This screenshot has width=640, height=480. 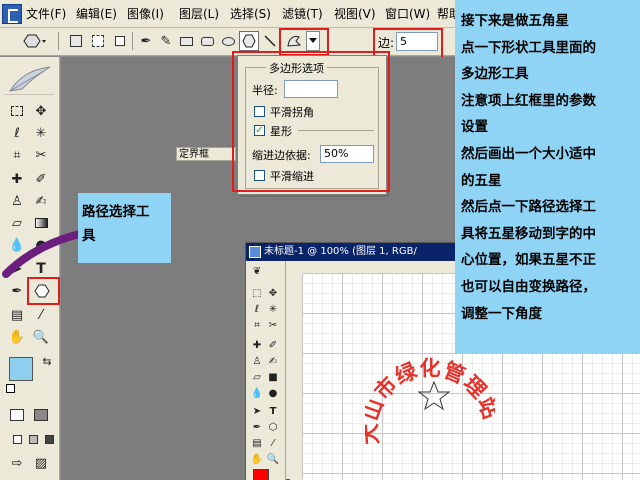 I want to click on line-tool-icon, so click(x=270, y=41).